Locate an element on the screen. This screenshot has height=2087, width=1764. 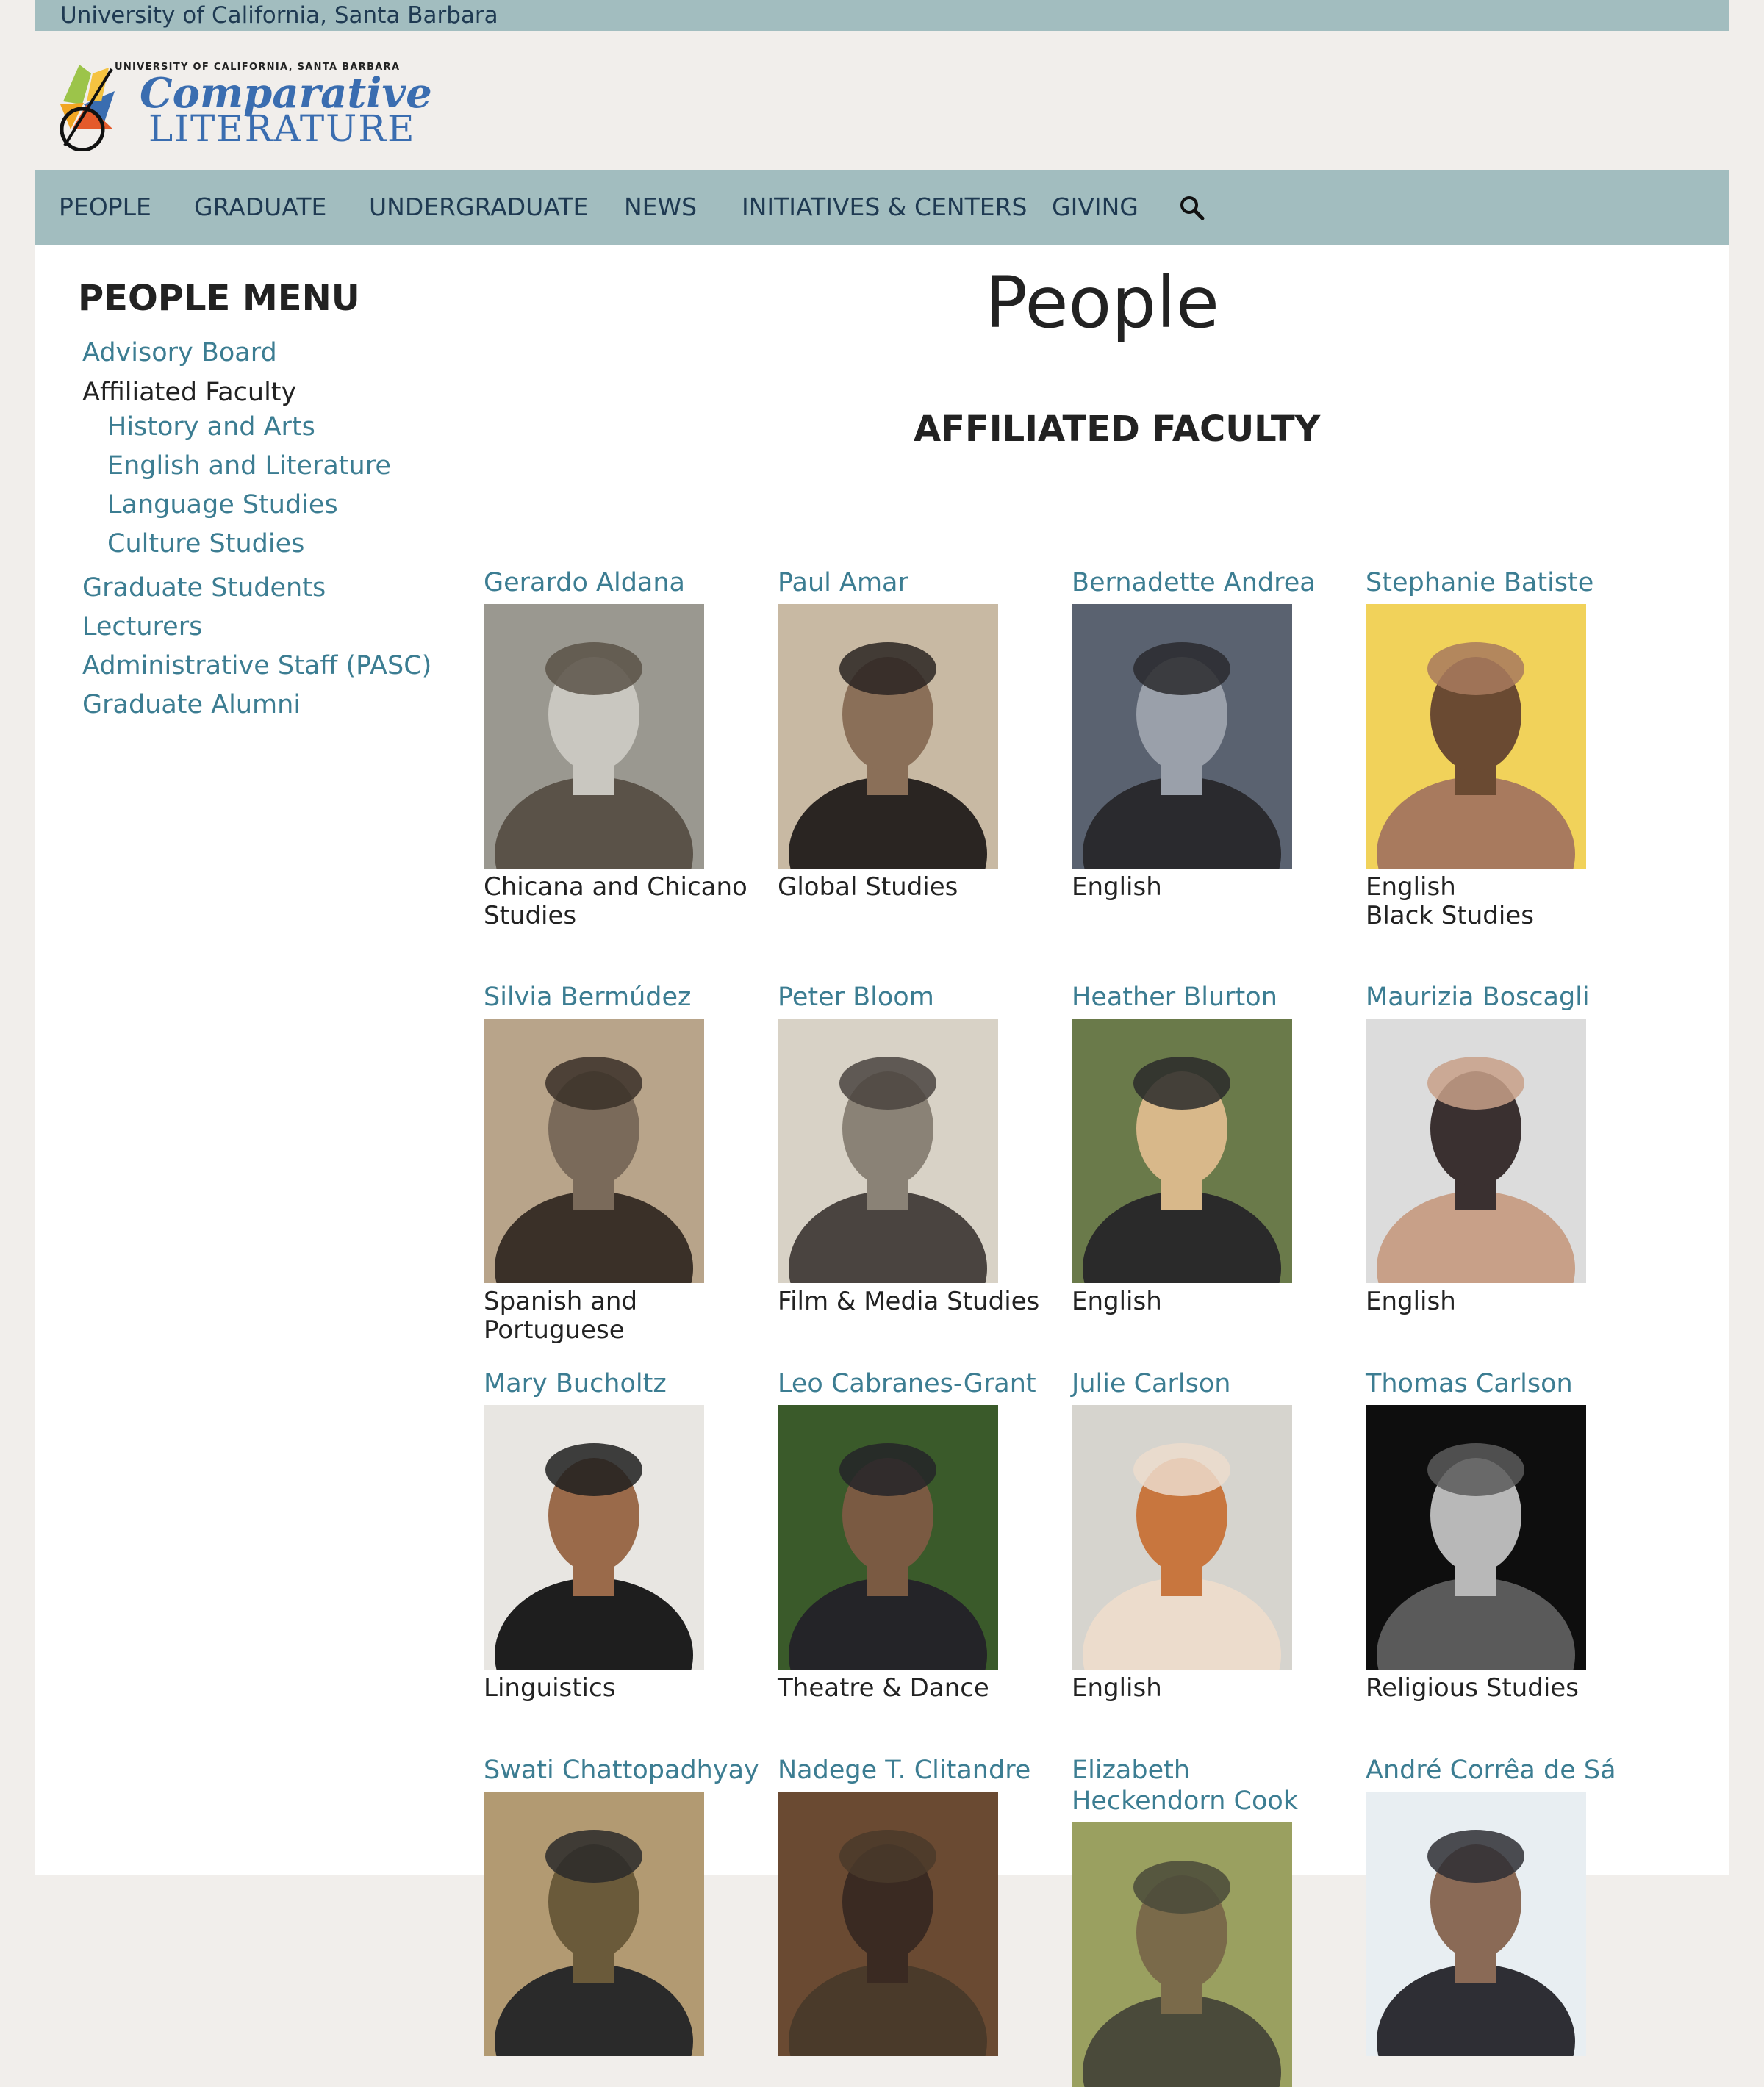
search-icon is located at coordinates (1192, 208).